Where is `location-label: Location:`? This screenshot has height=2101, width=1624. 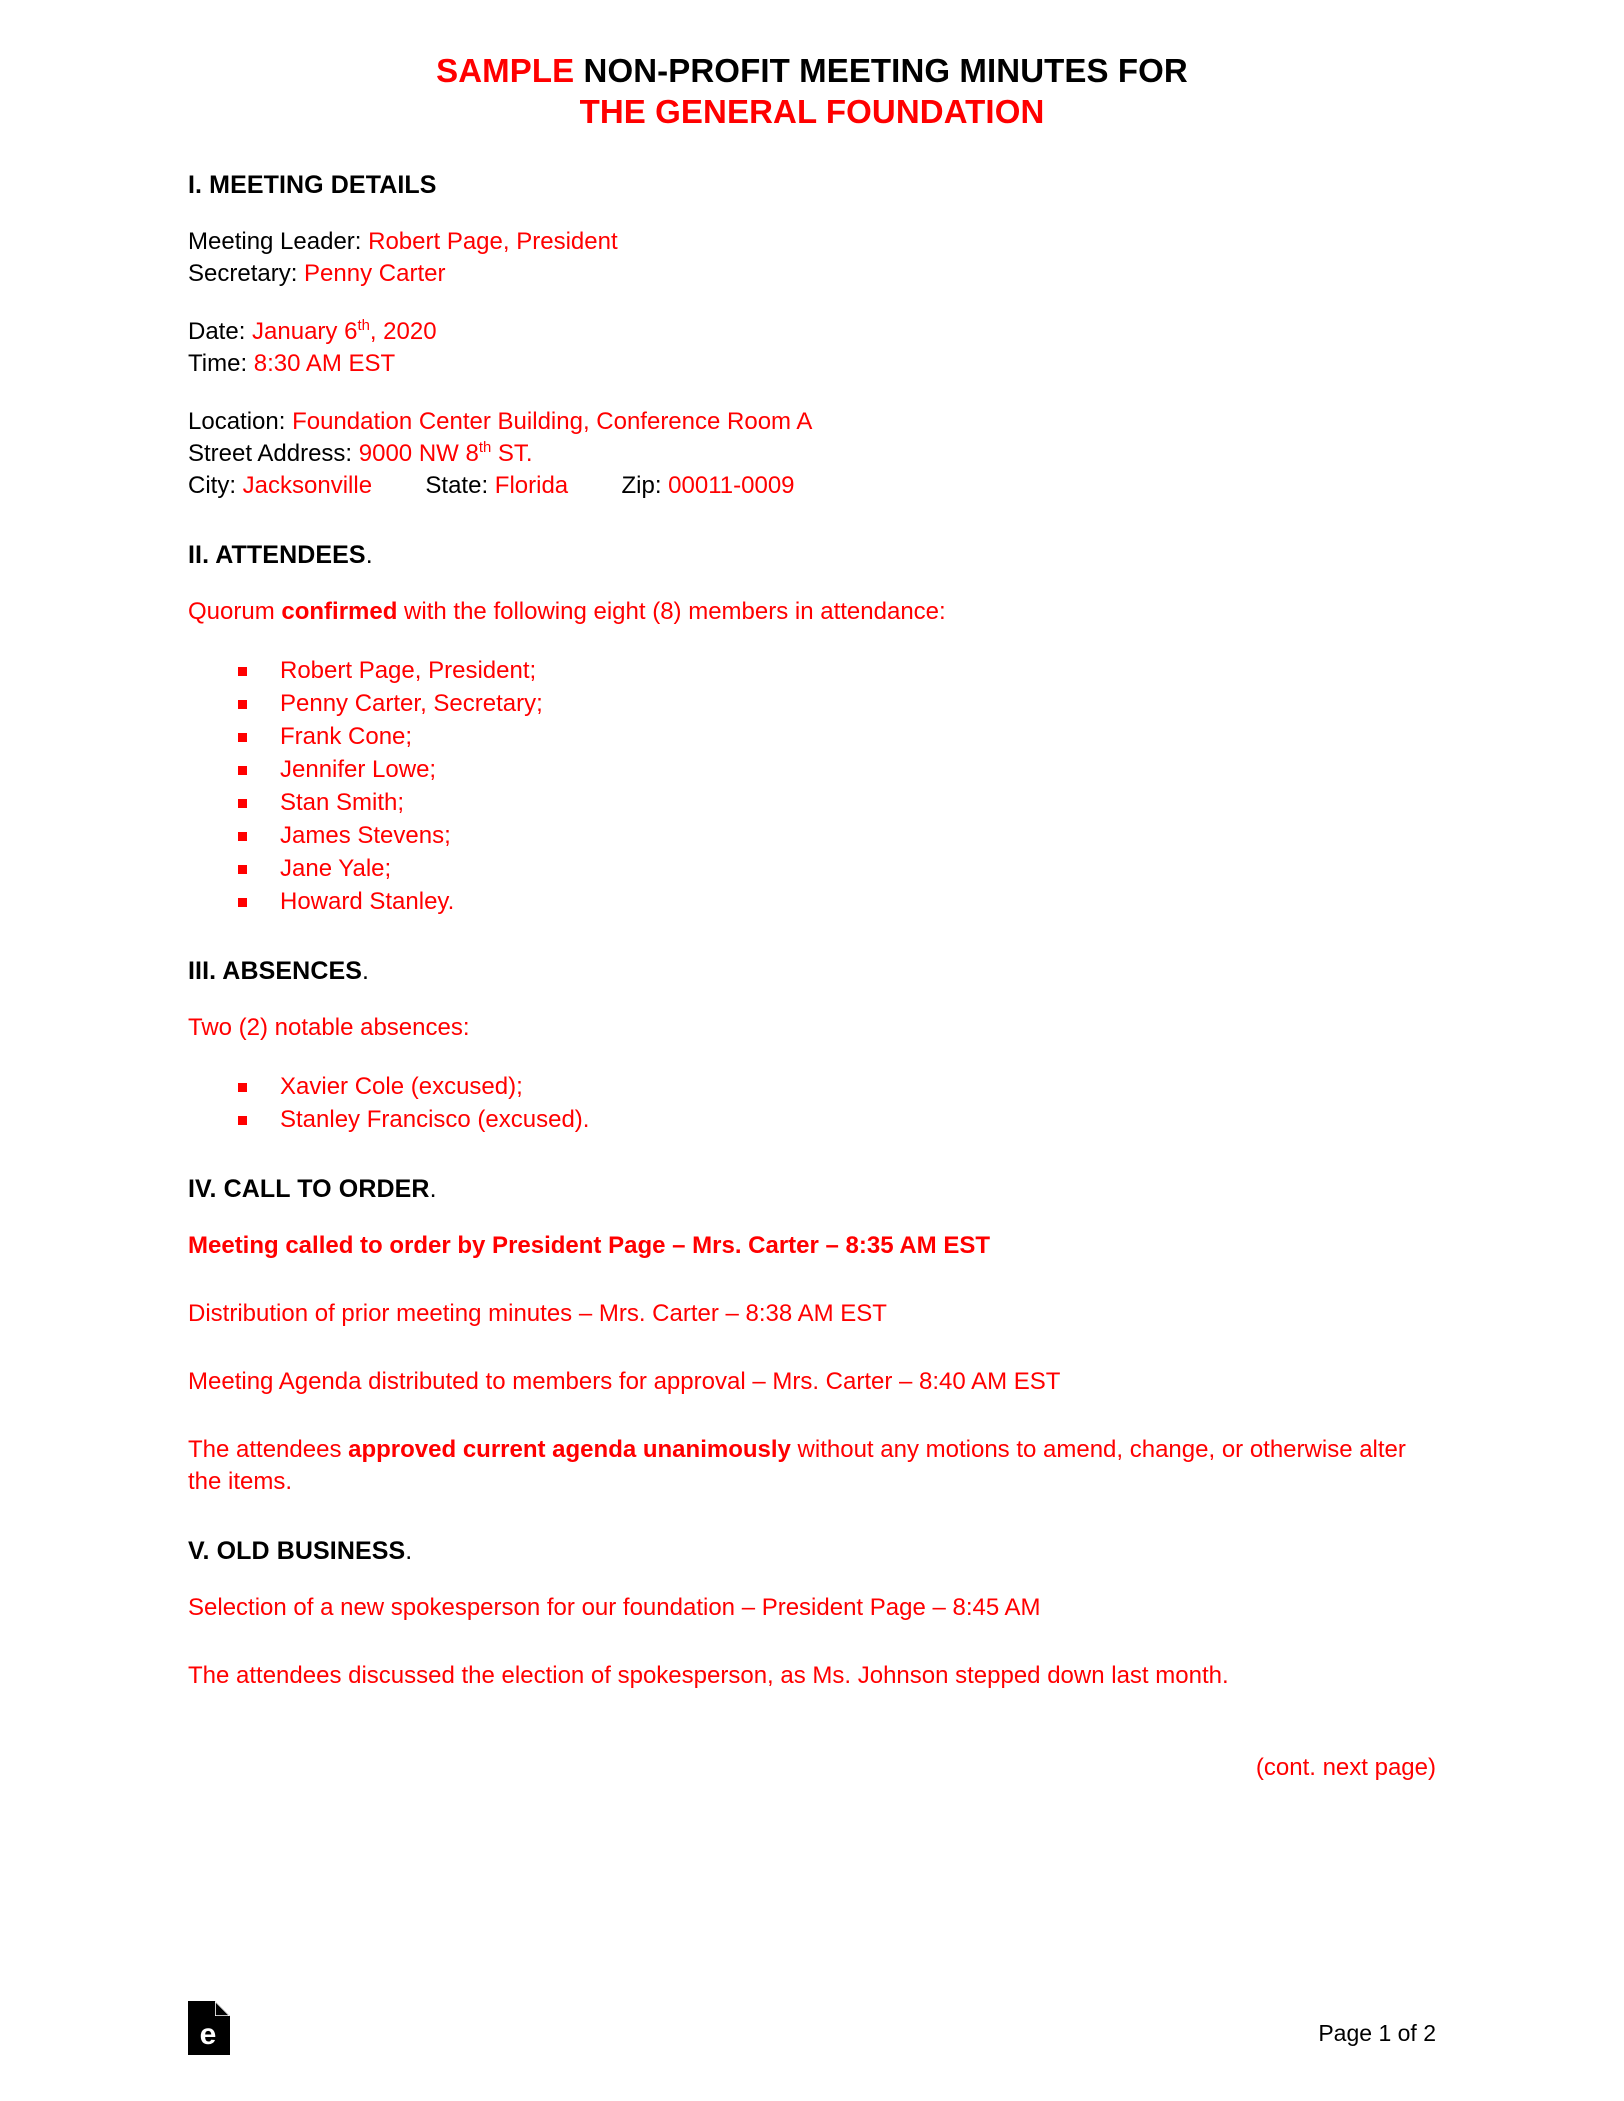 location-label: Location: is located at coordinates (240, 421).